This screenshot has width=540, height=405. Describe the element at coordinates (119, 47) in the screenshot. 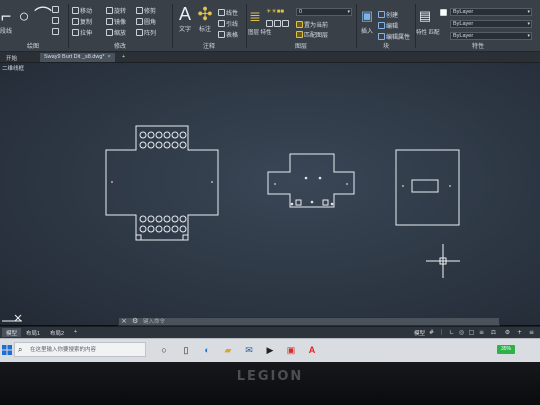

I see `modify-group-label: 修改` at that location.